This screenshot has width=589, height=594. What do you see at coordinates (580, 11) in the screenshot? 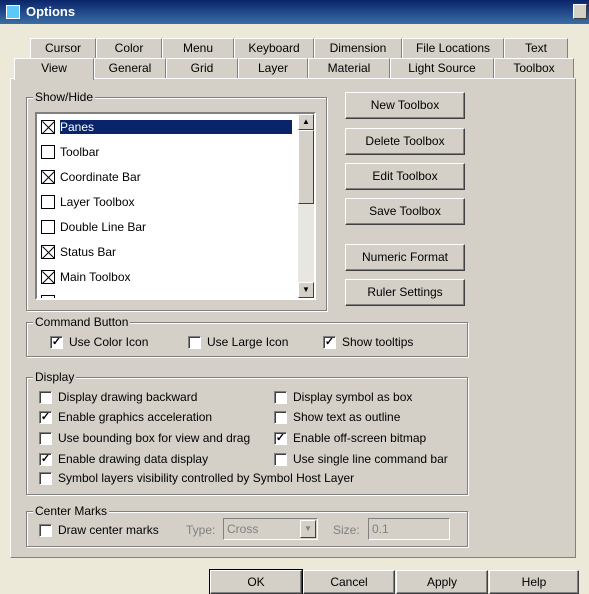
I see `close-icon` at bounding box center [580, 11].